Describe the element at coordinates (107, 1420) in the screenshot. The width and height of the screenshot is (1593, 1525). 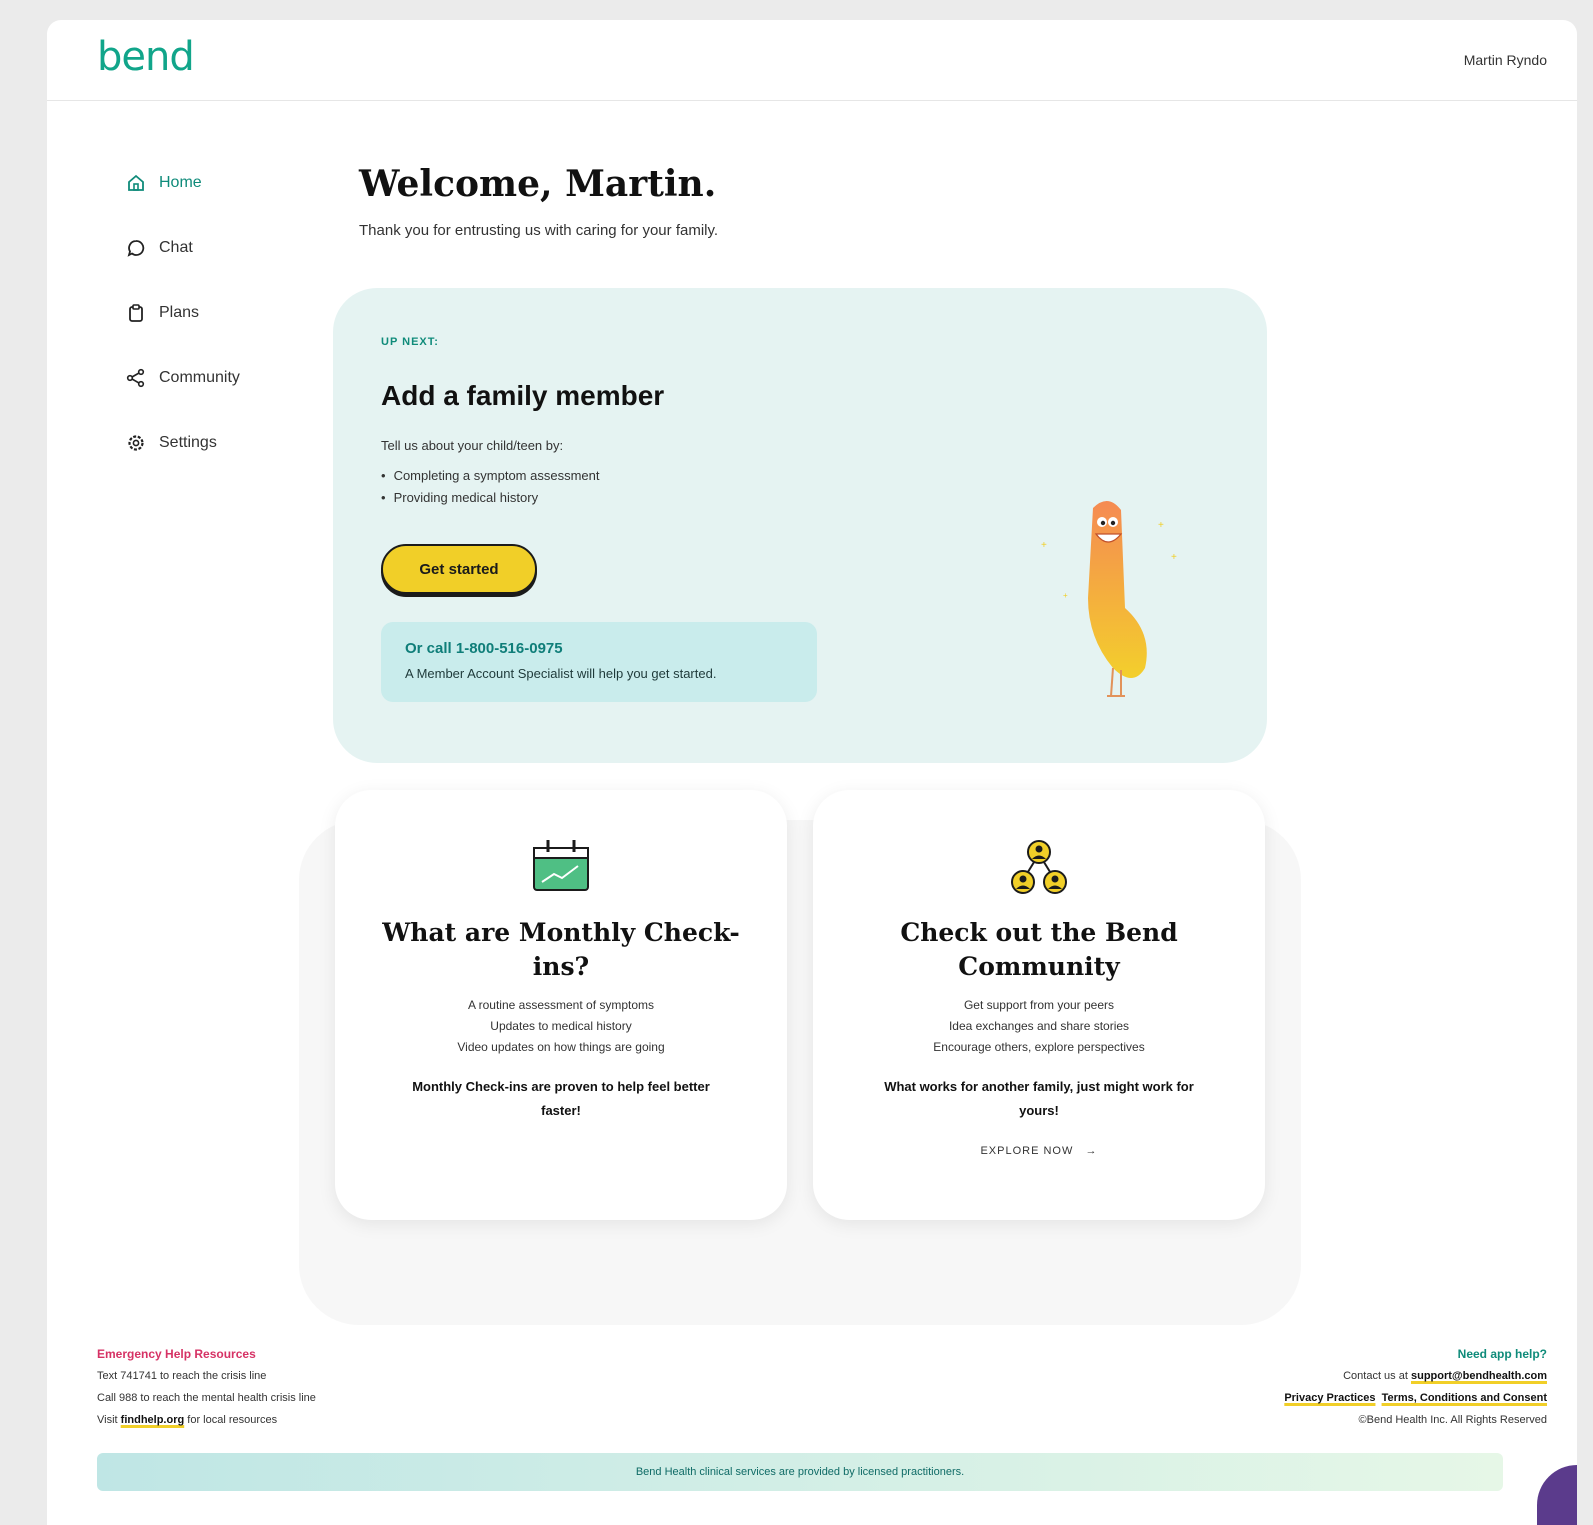
I see `visit-prefix: Visit` at that location.